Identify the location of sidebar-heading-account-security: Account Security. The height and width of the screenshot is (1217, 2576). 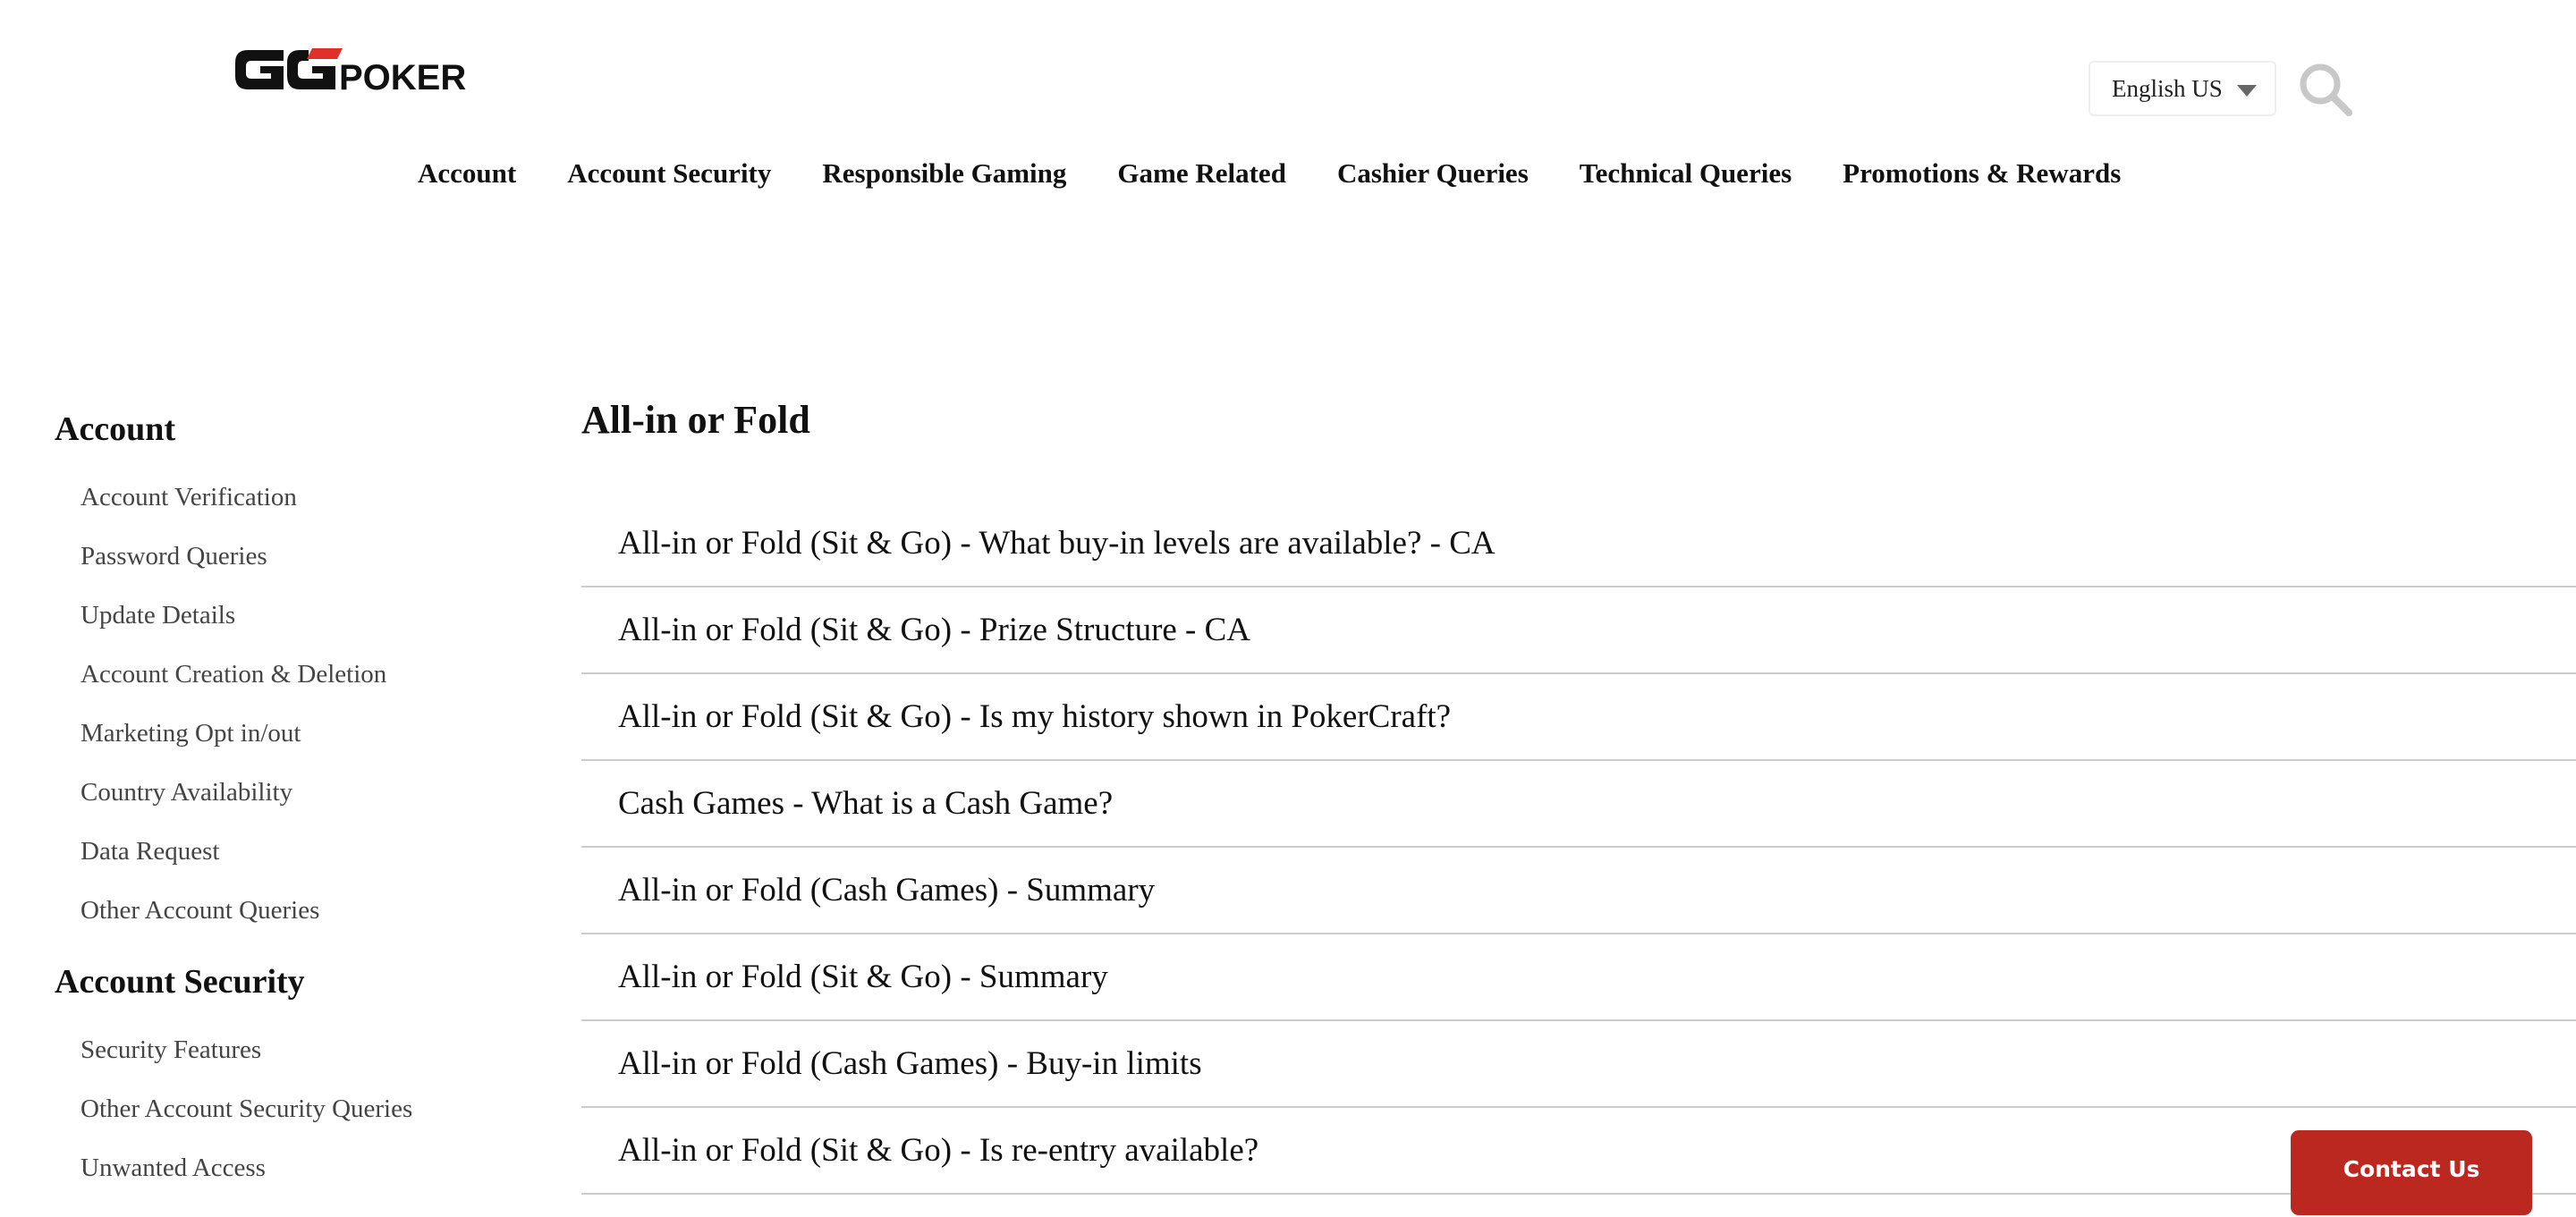
(287, 982).